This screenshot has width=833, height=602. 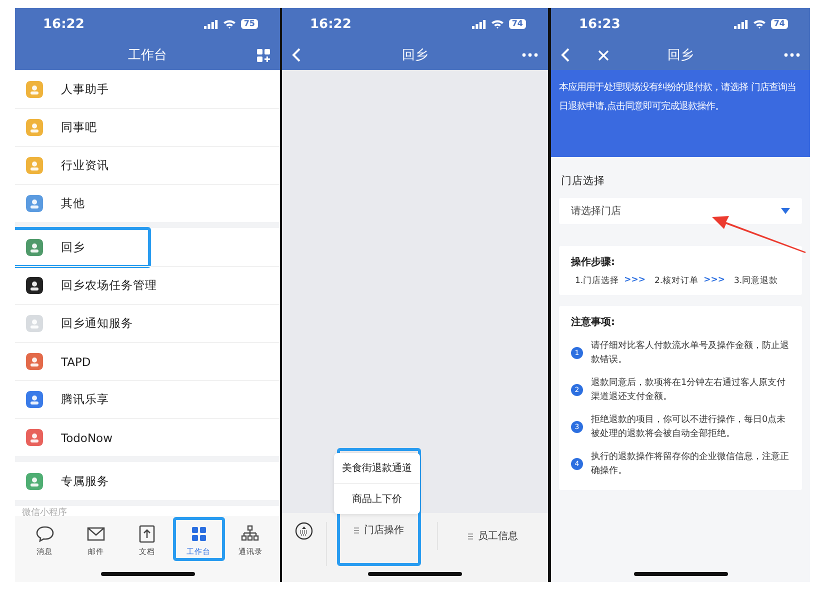 I want to click on menu-bar-item: 美食街退款通道 商品上下价 门店操作, so click(x=379, y=507).